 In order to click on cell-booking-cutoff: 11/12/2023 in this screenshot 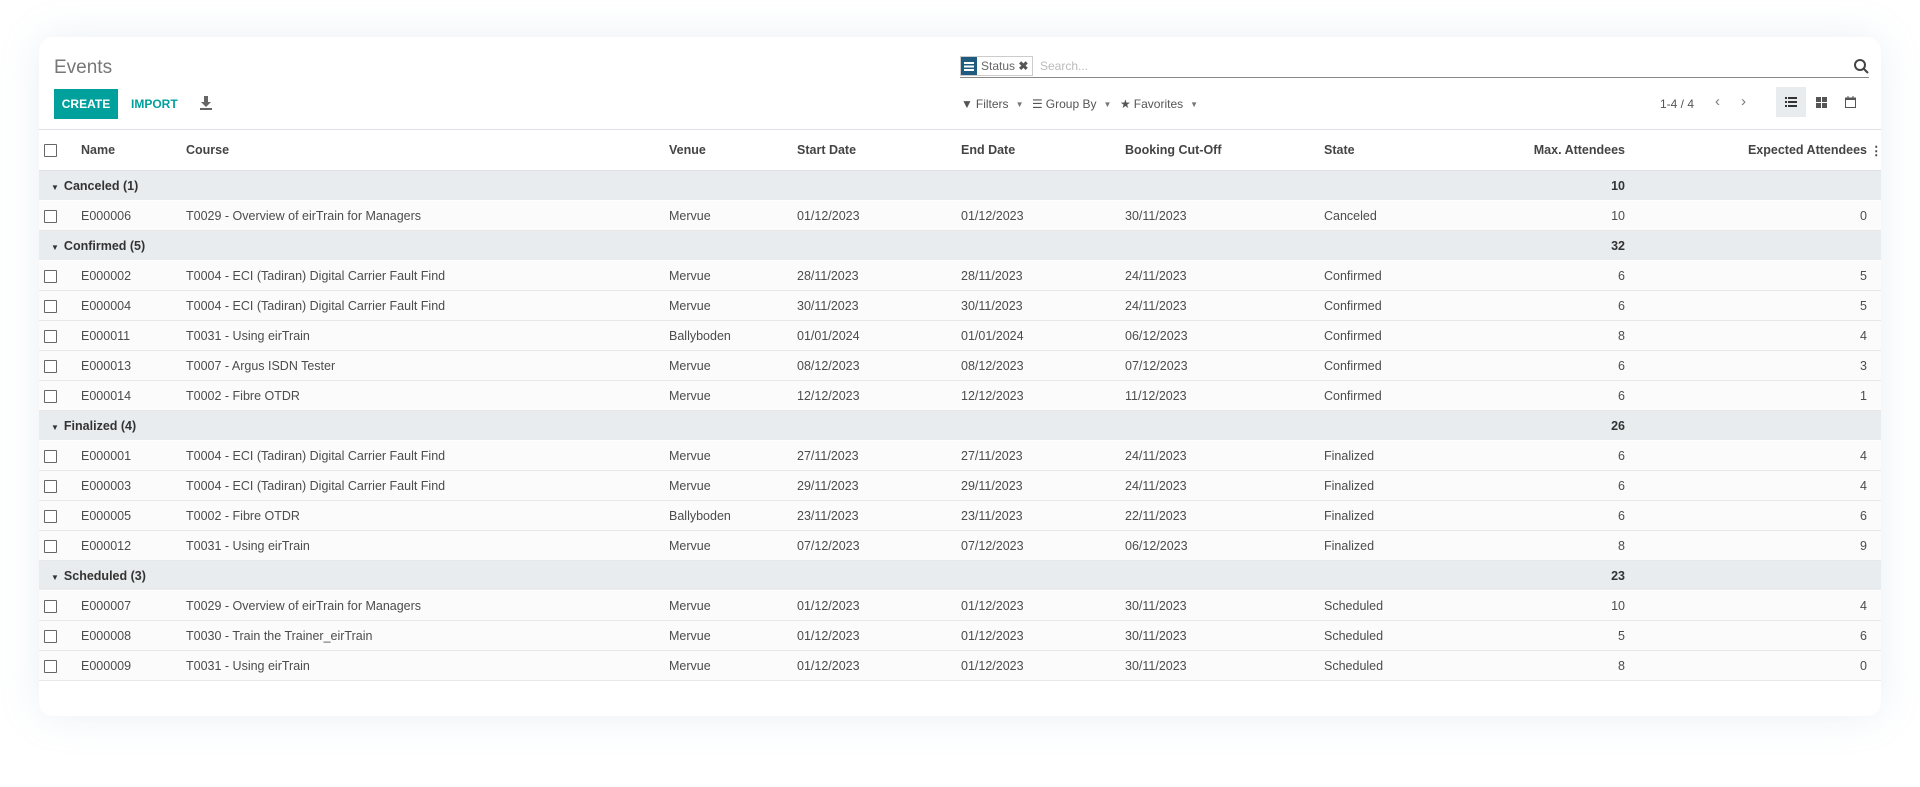, I will do `click(1156, 395)`.